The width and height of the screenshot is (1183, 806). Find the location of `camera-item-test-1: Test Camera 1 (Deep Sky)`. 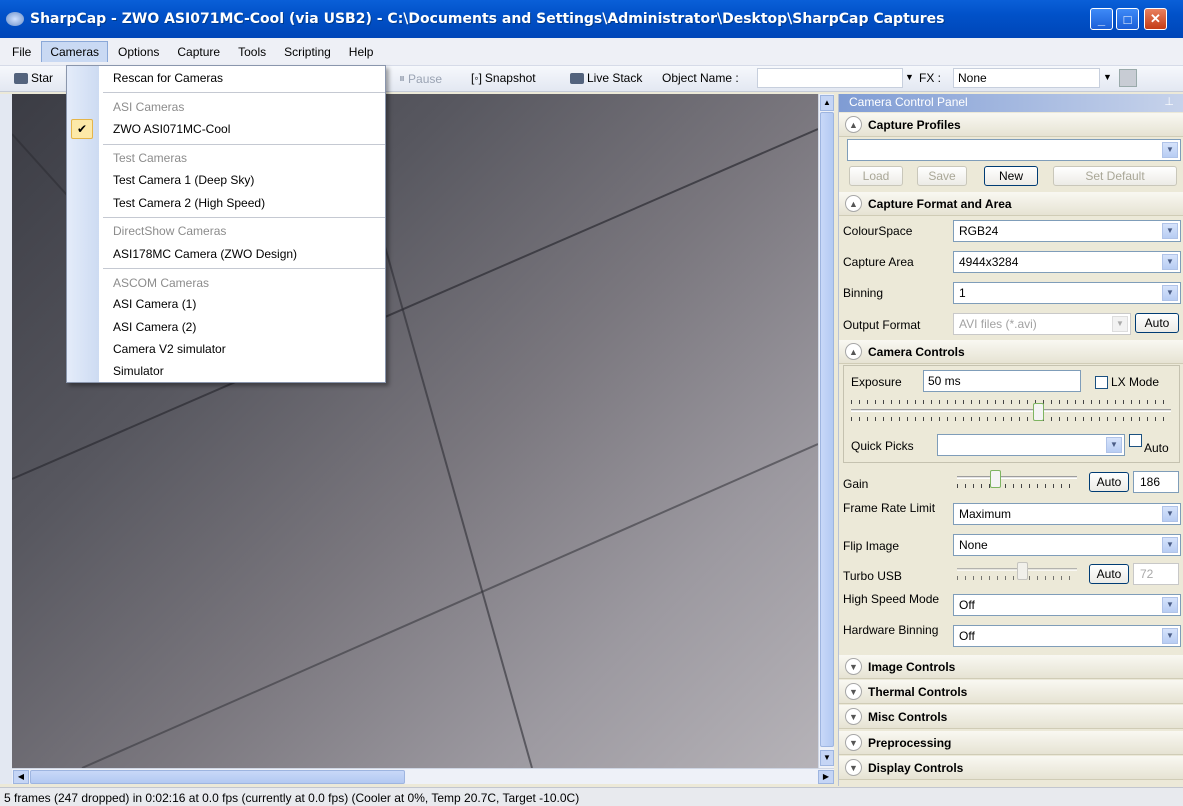

camera-item-test-1: Test Camera 1 (Deep Sky) is located at coordinates (183, 180).